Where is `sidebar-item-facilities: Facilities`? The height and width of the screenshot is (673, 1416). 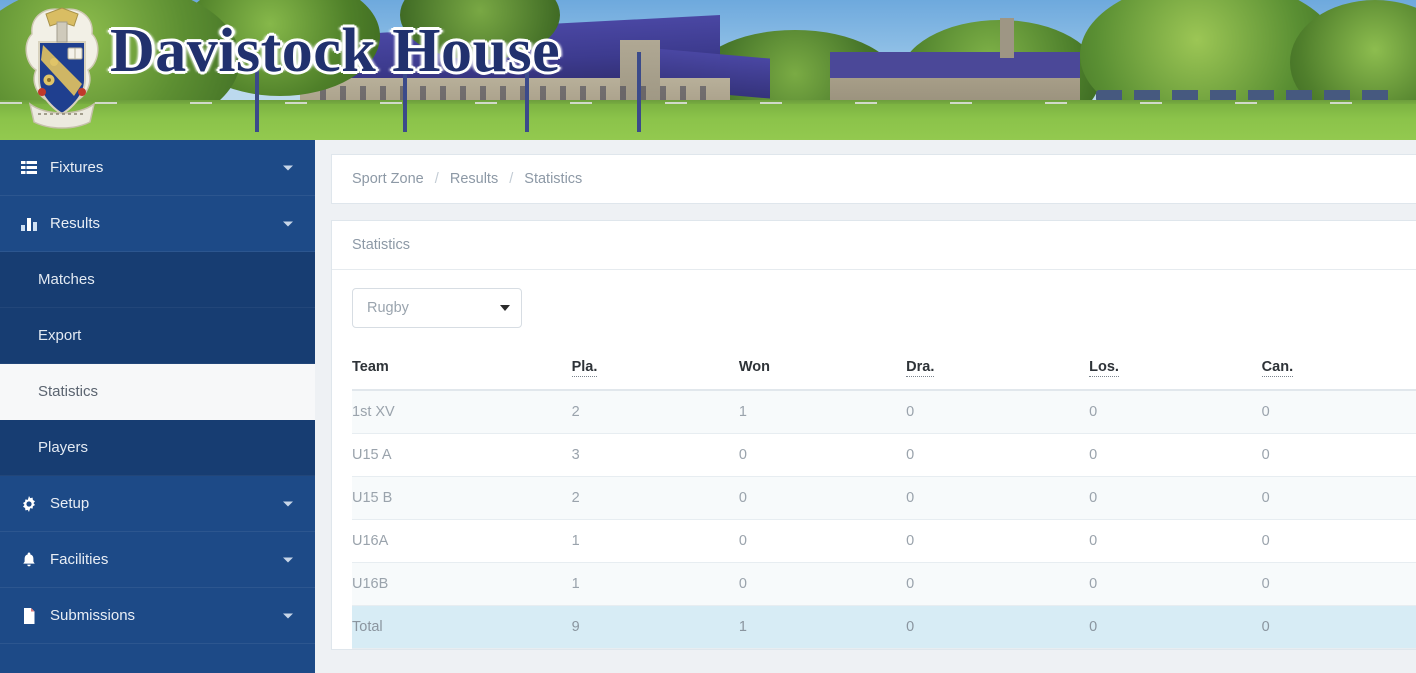
sidebar-item-facilities: Facilities is located at coordinates (157, 560).